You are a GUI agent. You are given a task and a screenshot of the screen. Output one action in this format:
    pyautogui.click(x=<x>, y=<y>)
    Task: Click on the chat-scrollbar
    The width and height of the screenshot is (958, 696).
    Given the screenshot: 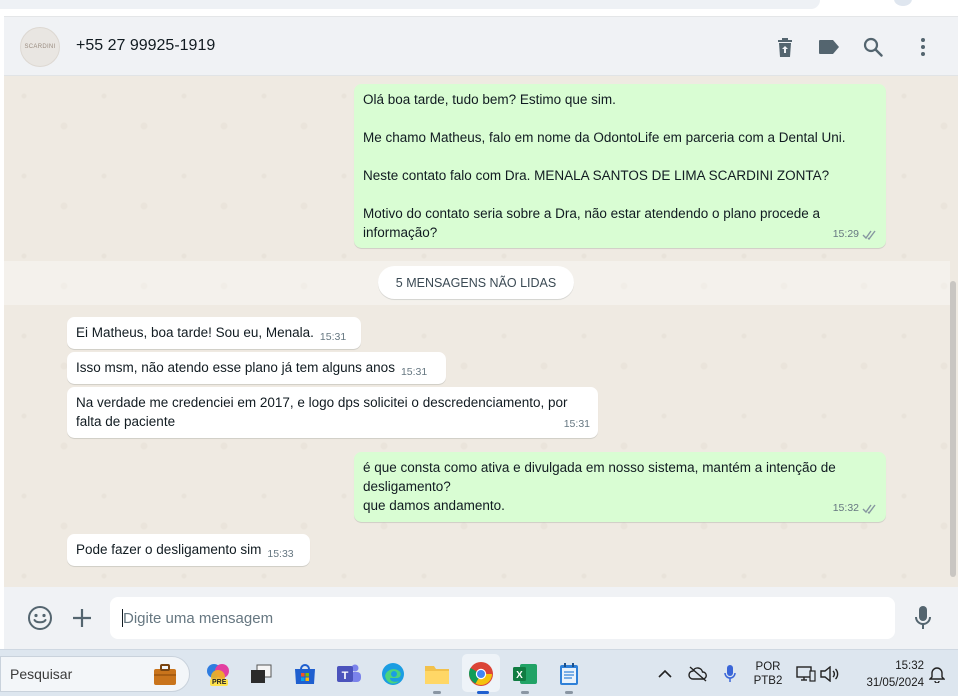 What is the action you would take?
    pyautogui.click(x=953, y=429)
    